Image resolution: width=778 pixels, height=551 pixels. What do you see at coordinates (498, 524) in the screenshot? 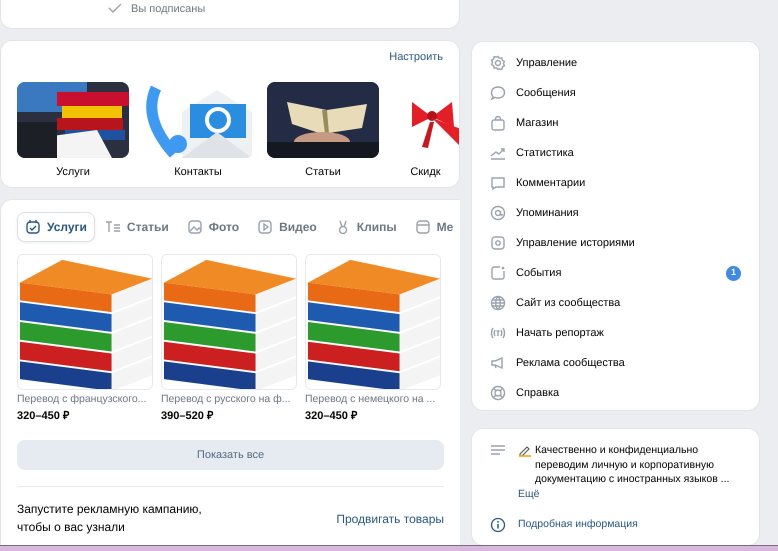
I see `info-icon` at bounding box center [498, 524].